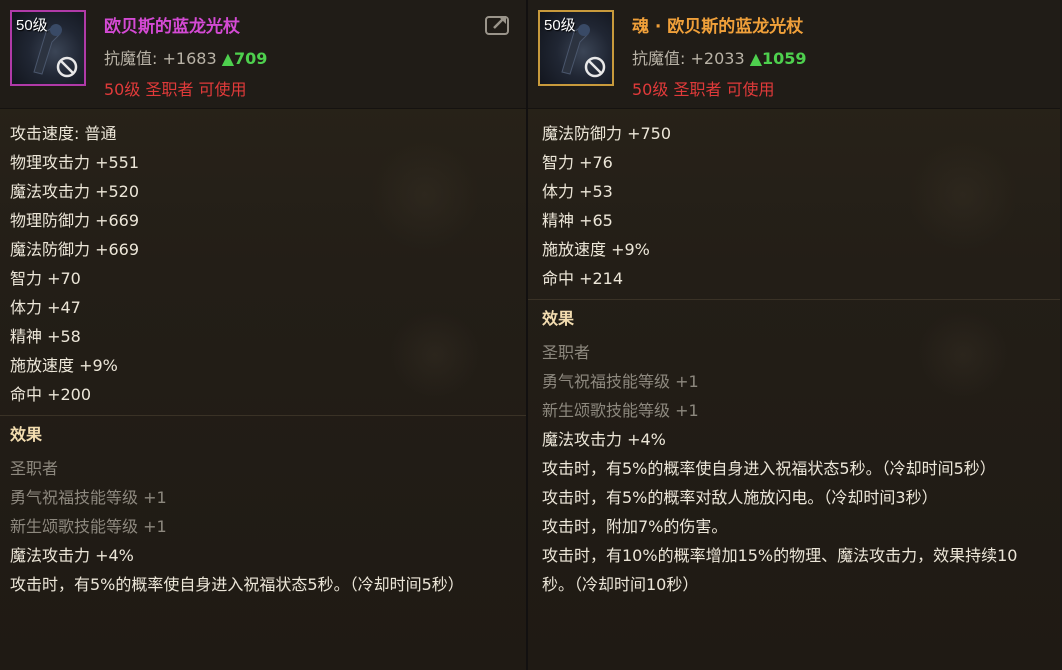  I want to click on stat-line: 物理攻击力 +551, so click(75, 162).